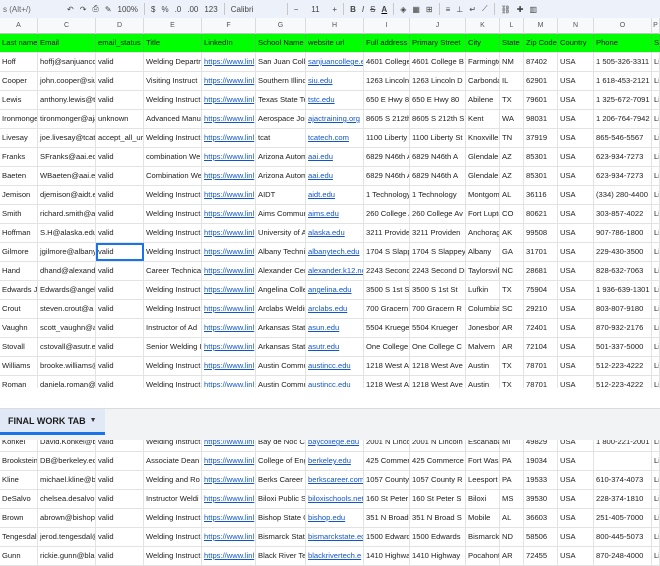  What do you see at coordinates (19, 309) in the screenshot?
I see `table-cell: Crout` at bounding box center [19, 309].